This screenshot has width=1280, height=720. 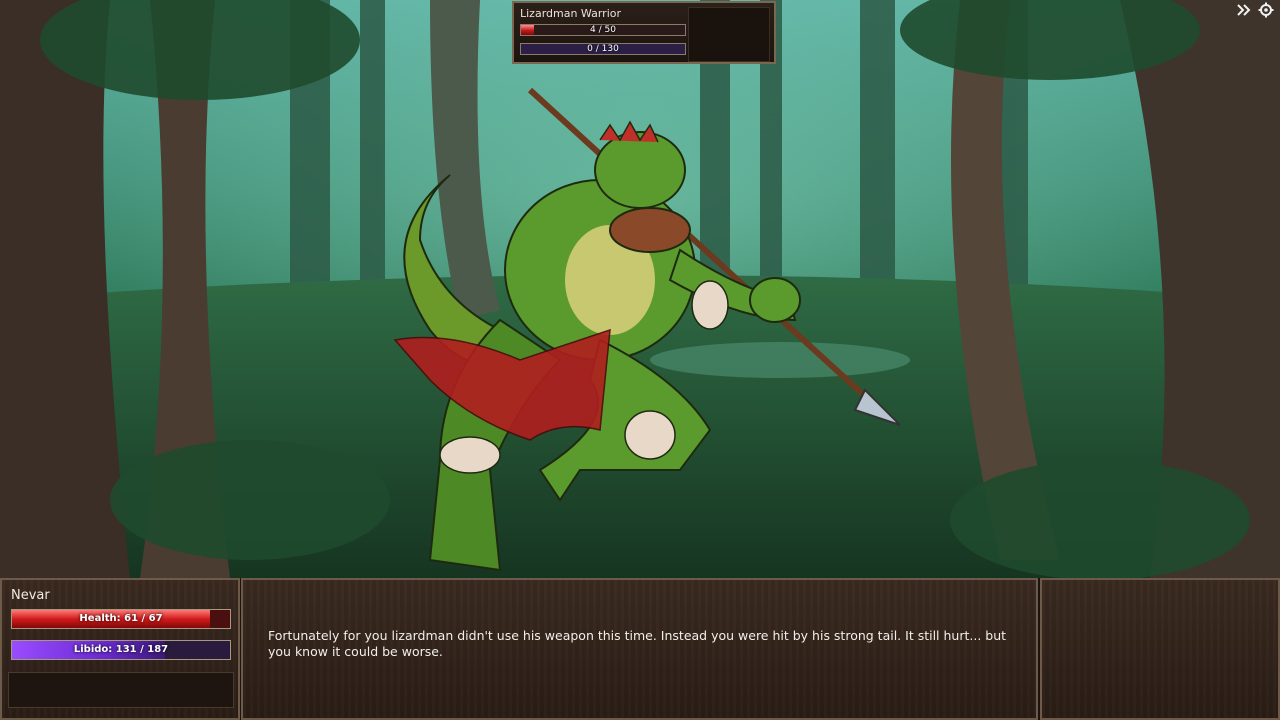 I want to click on enemy-health-text: 4 / 50, so click(x=603, y=30).